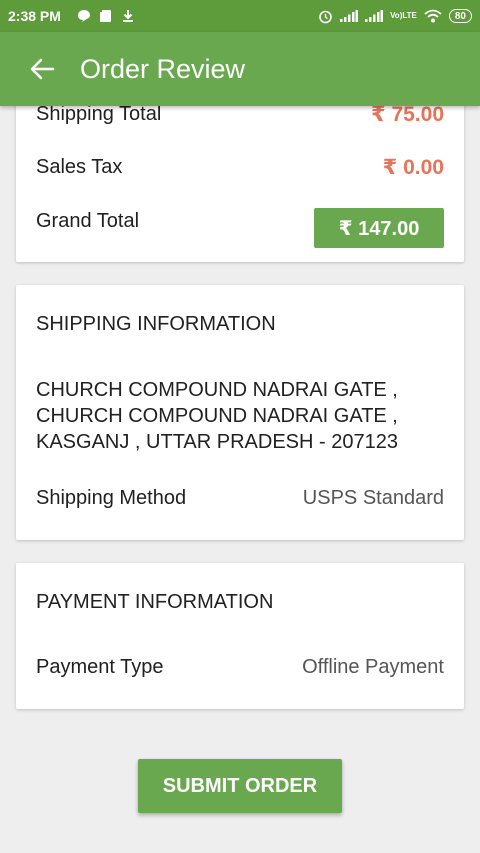 This screenshot has width=480, height=853. What do you see at coordinates (240, 228) in the screenshot?
I see `grand-total-row: Grand Total ₹ 147.00` at bounding box center [240, 228].